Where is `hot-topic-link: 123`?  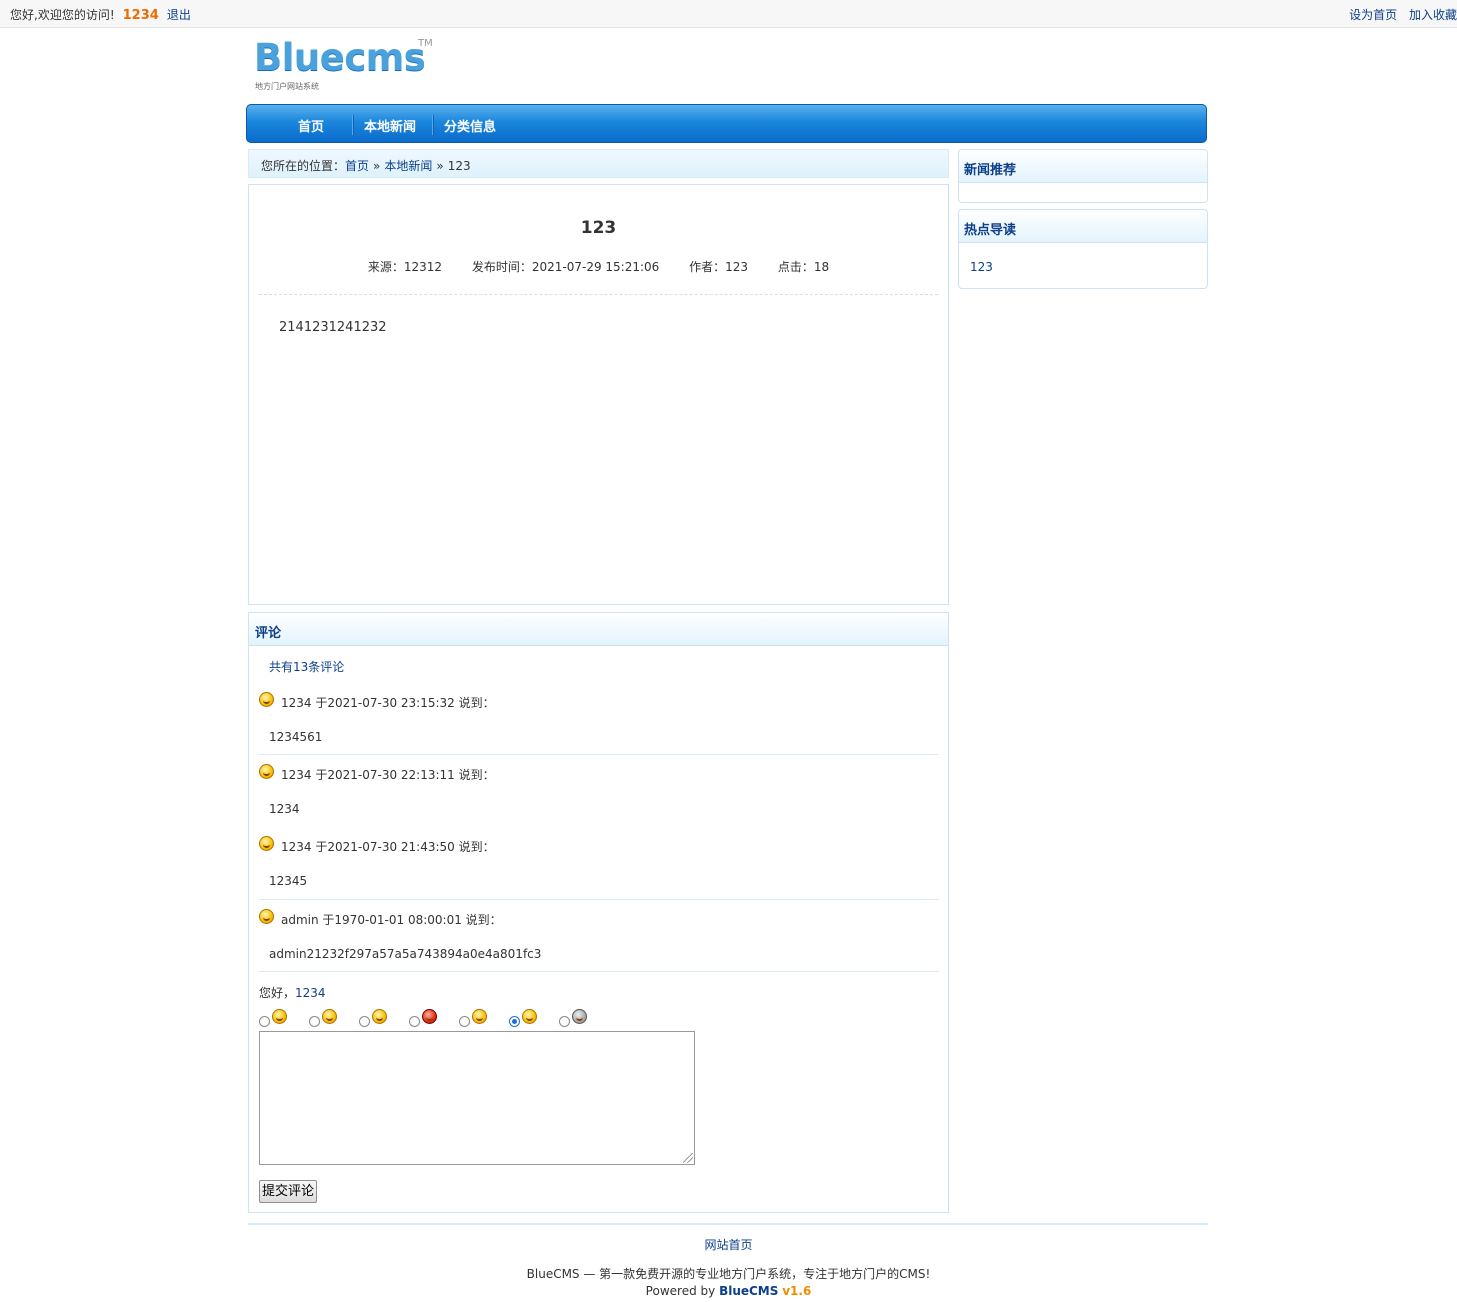
hot-topic-link: 123 is located at coordinates (981, 267).